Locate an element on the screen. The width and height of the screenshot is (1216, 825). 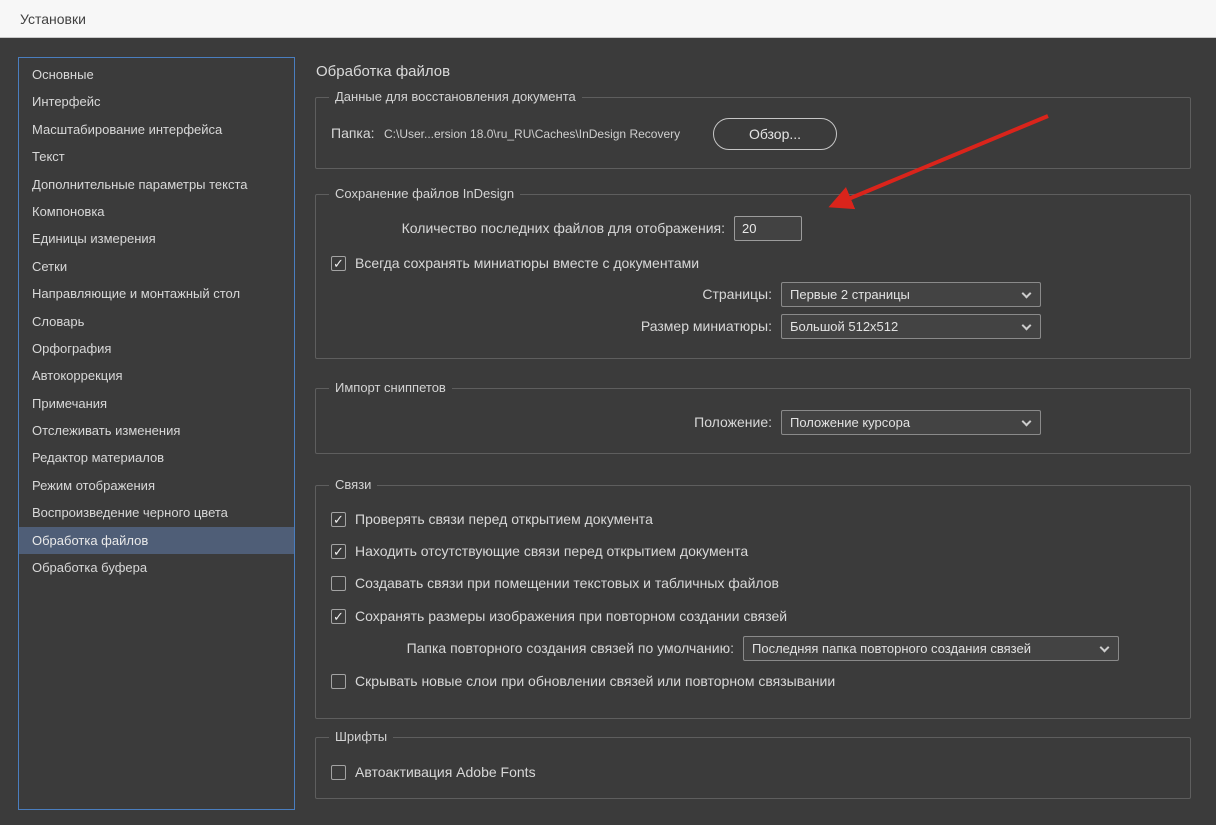
adobe-fonts-checkbox-row: Автоактивация Adobe Fonts is located at coordinates (433, 772).